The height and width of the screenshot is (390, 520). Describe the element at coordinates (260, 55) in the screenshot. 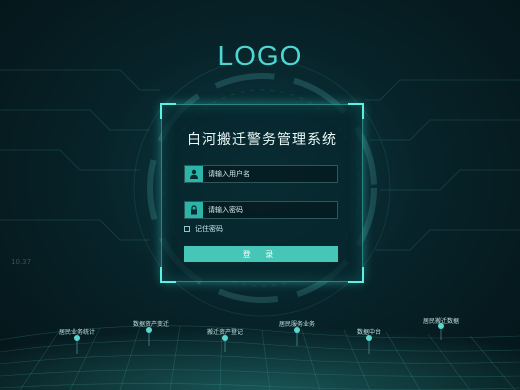

I see `logo: LOGO` at that location.